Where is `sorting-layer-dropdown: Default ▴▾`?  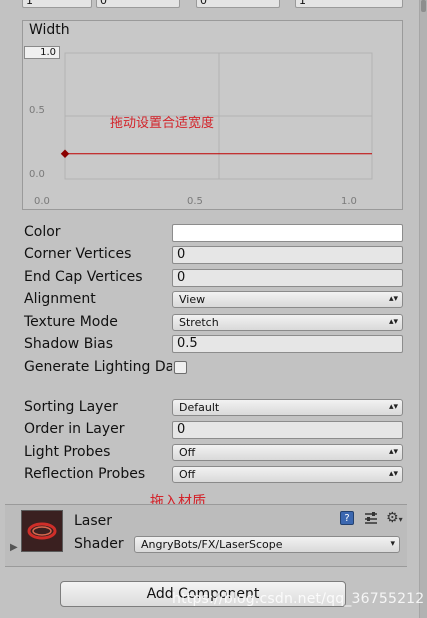 sorting-layer-dropdown: Default ▴▾ is located at coordinates (287, 407).